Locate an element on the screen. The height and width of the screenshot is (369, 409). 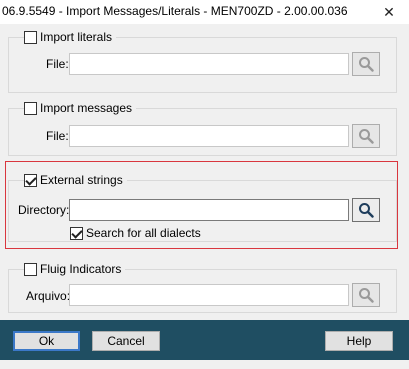
button-bar: Ok Cancel Help is located at coordinates (204, 340).